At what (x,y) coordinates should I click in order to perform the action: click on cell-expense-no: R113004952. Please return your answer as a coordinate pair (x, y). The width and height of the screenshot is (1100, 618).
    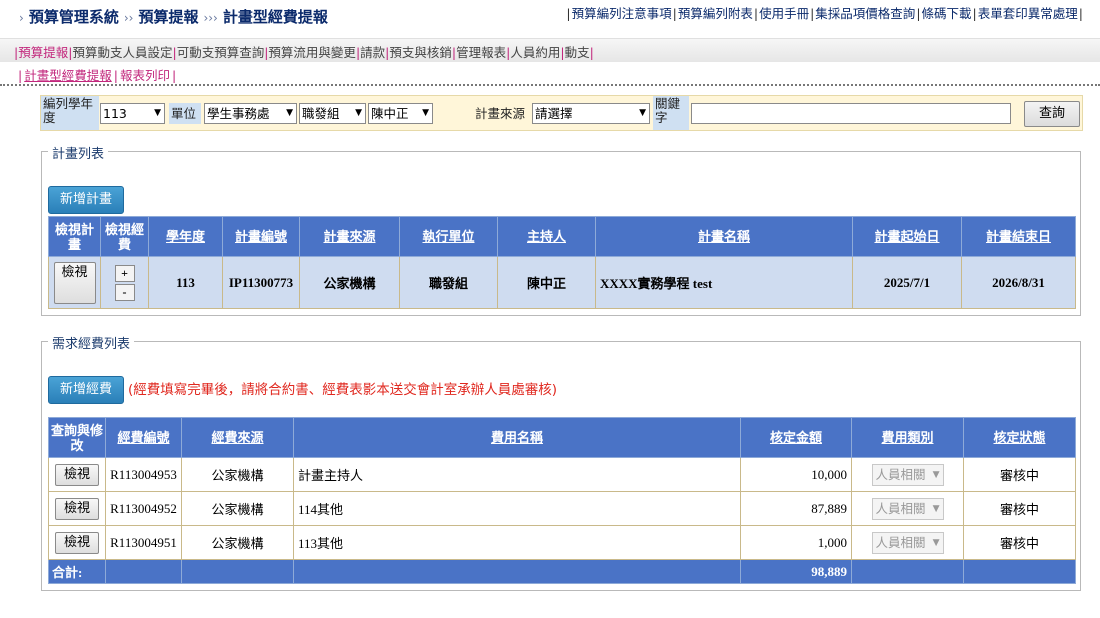
    Looking at the image, I should click on (143, 508).